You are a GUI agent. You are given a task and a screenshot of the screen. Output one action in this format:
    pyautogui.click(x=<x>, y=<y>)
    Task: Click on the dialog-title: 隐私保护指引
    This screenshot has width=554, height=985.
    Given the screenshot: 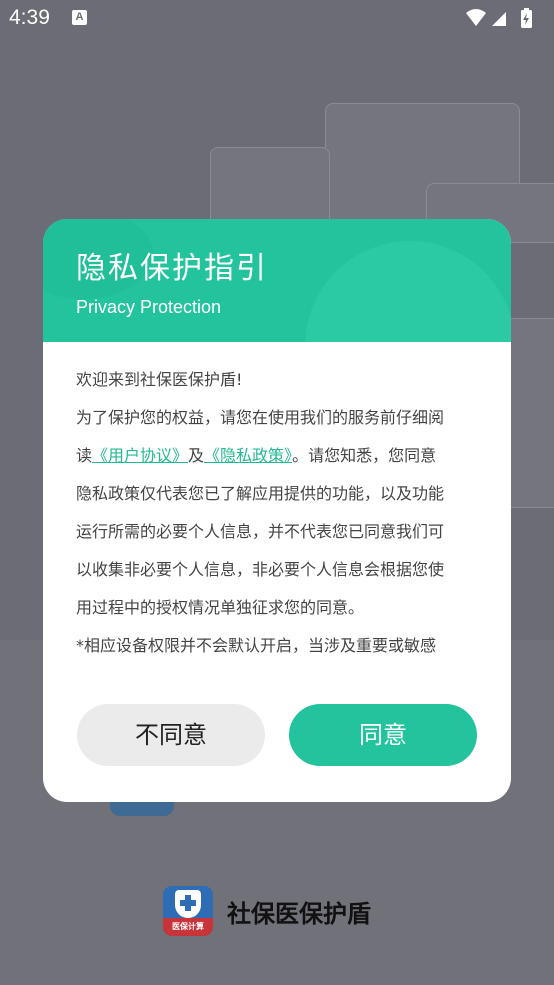 What is the action you would take?
    pyautogui.click(x=172, y=268)
    